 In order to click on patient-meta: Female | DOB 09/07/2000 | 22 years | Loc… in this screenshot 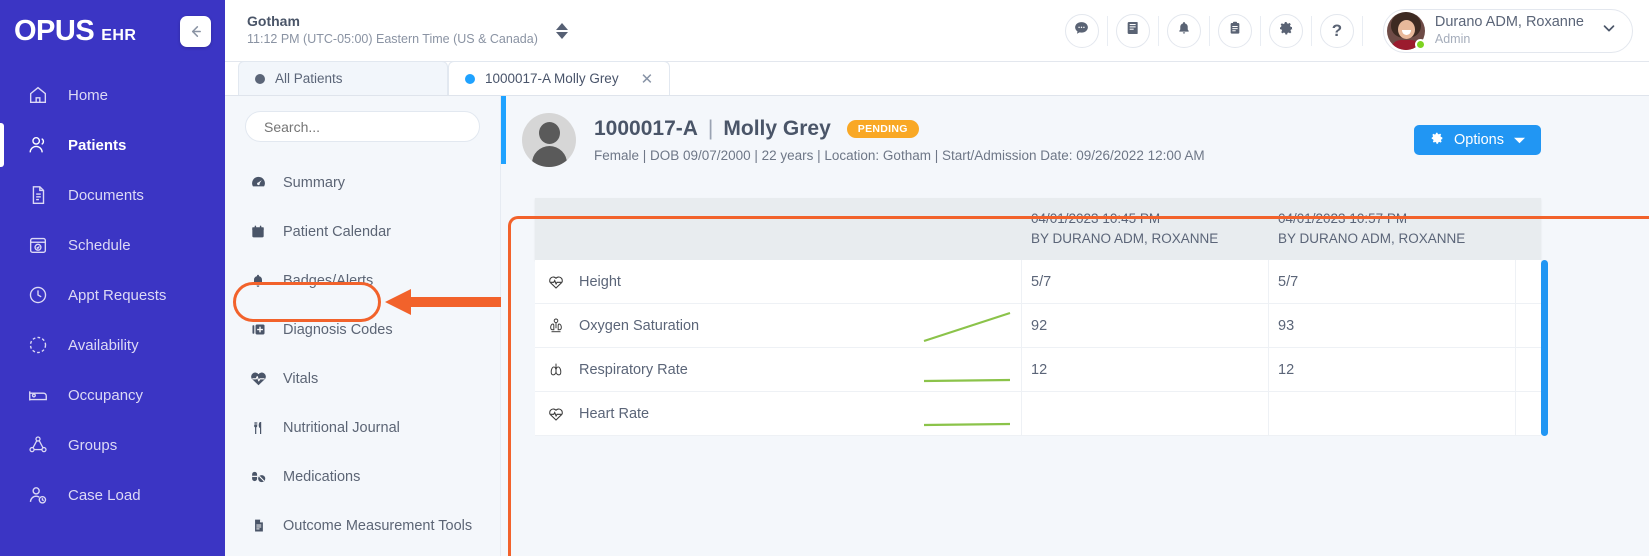, I will do `click(899, 155)`.